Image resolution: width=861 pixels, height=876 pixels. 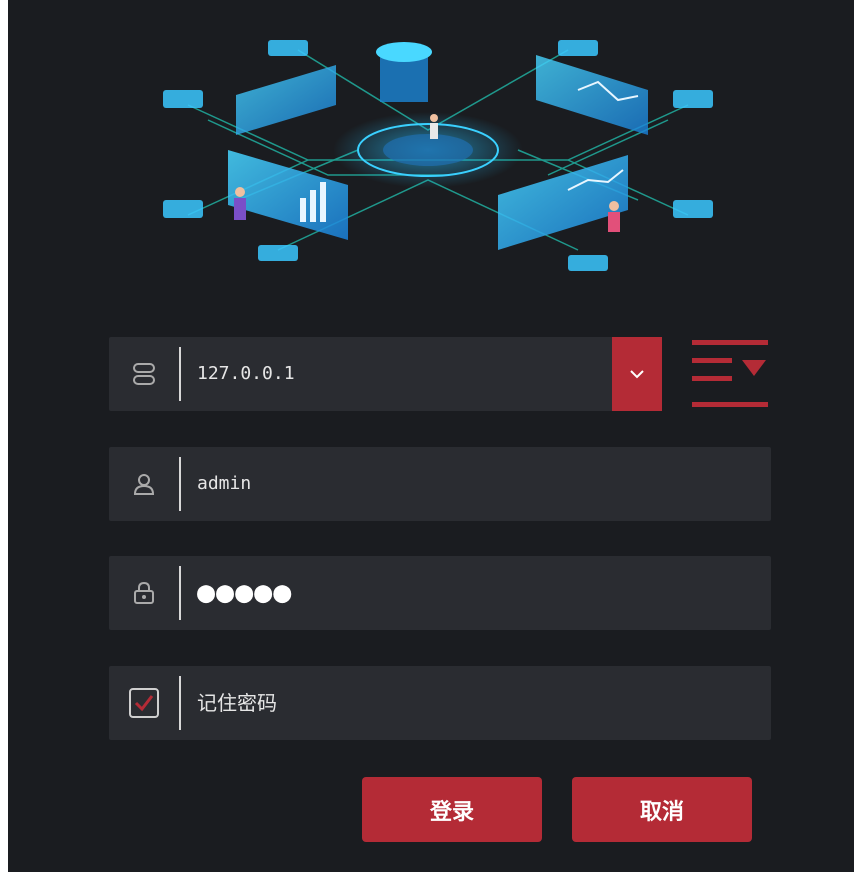 What do you see at coordinates (662, 809) in the screenshot?
I see `cancel-button: 取消` at bounding box center [662, 809].